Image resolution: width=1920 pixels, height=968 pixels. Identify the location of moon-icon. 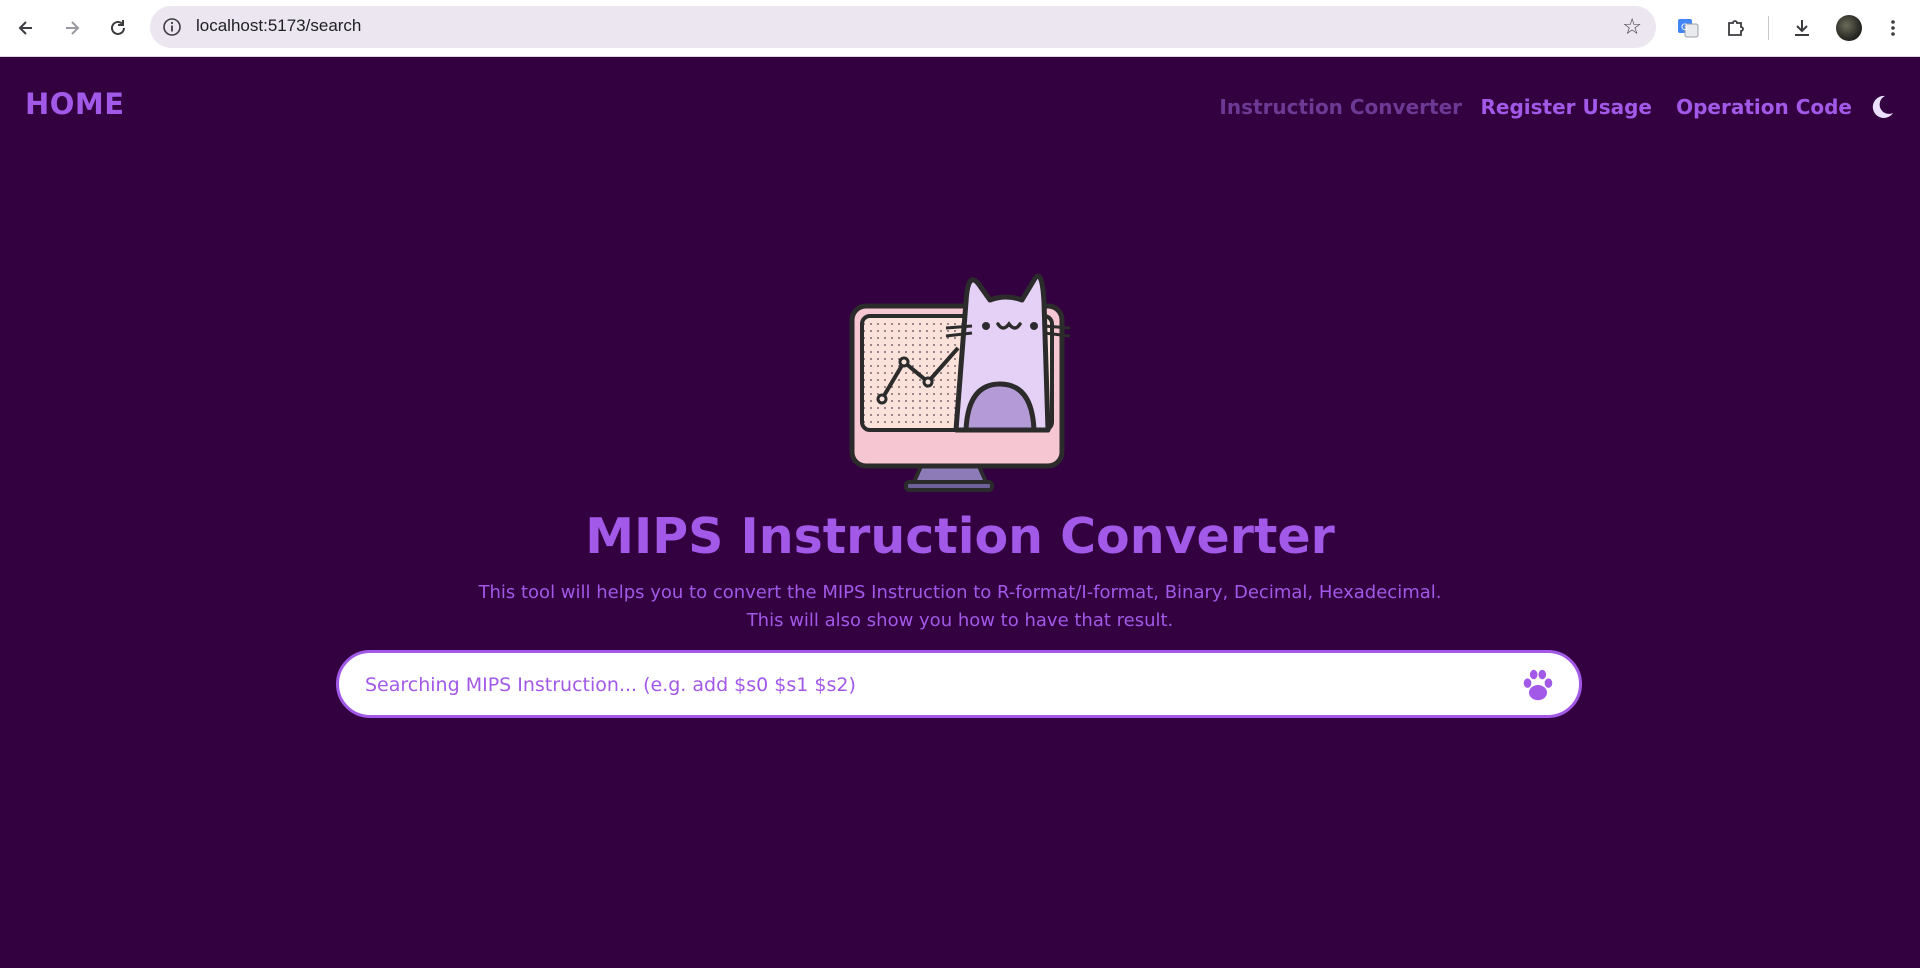
(1881, 107).